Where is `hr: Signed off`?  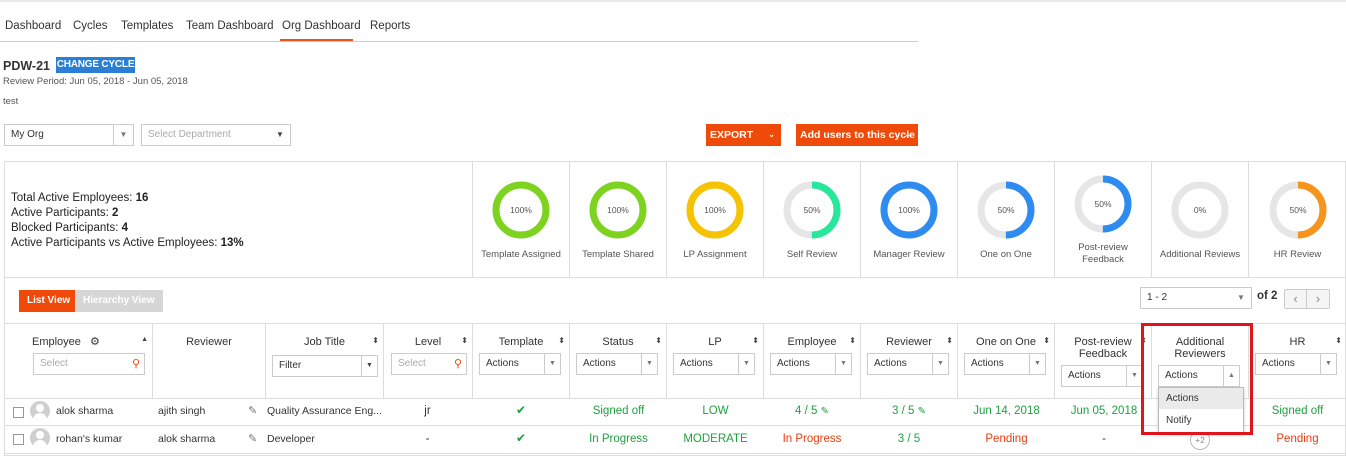
hr: Signed off is located at coordinates (1297, 411).